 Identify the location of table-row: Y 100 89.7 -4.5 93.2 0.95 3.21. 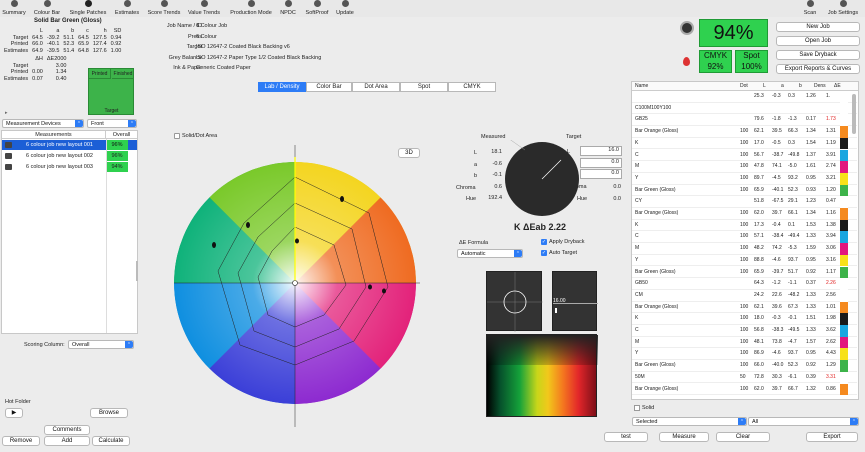
(744, 178).